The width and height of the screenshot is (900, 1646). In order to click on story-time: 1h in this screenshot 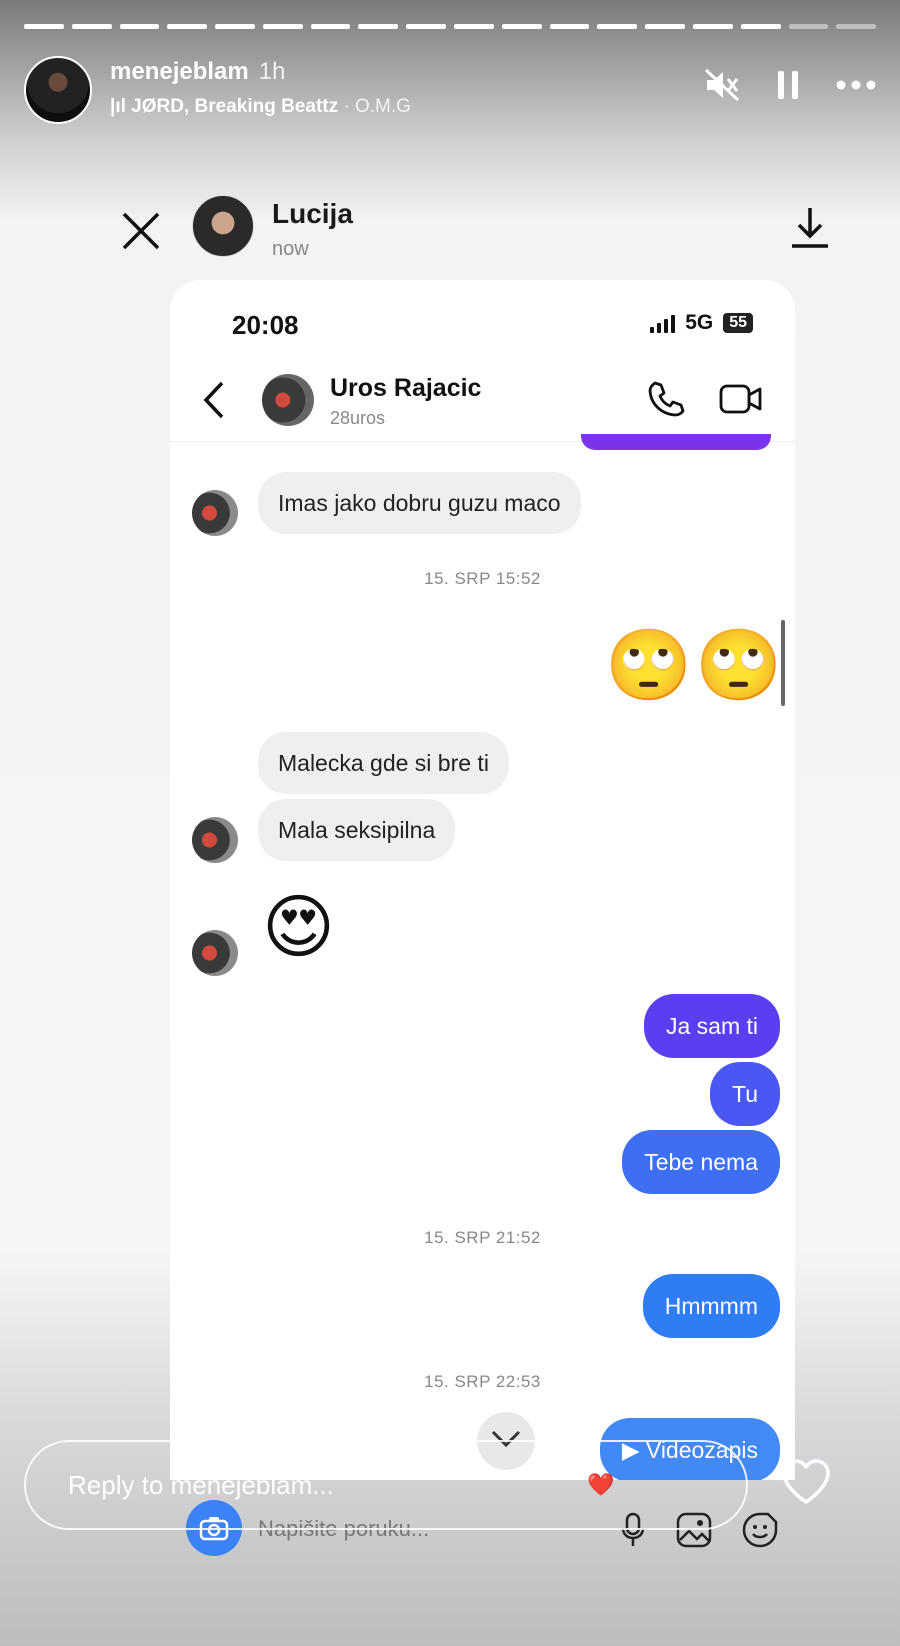, I will do `click(272, 71)`.